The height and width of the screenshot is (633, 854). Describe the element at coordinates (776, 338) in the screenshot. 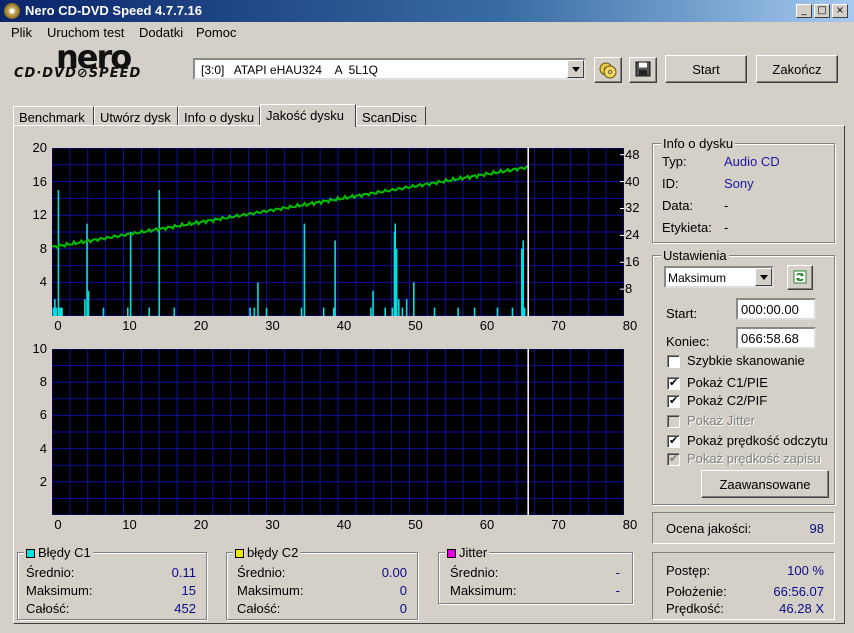

I see `end-field: 066:58.68` at that location.